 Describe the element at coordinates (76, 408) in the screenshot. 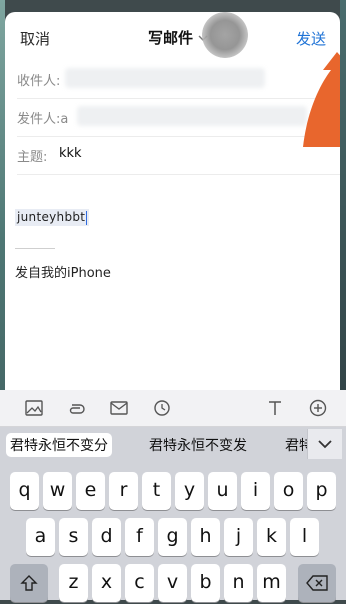

I see `attachment-icon` at that location.